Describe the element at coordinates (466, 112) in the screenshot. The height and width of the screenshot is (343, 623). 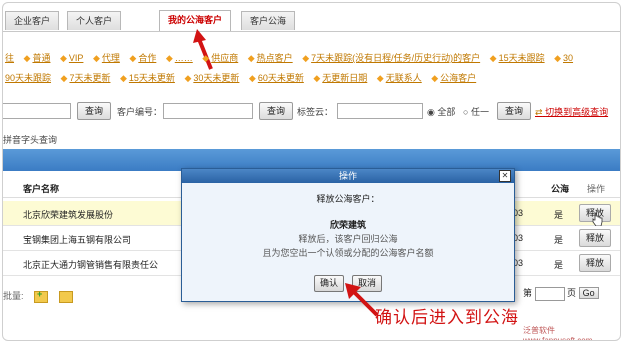
I see `radio-empty-icon: ○` at that location.